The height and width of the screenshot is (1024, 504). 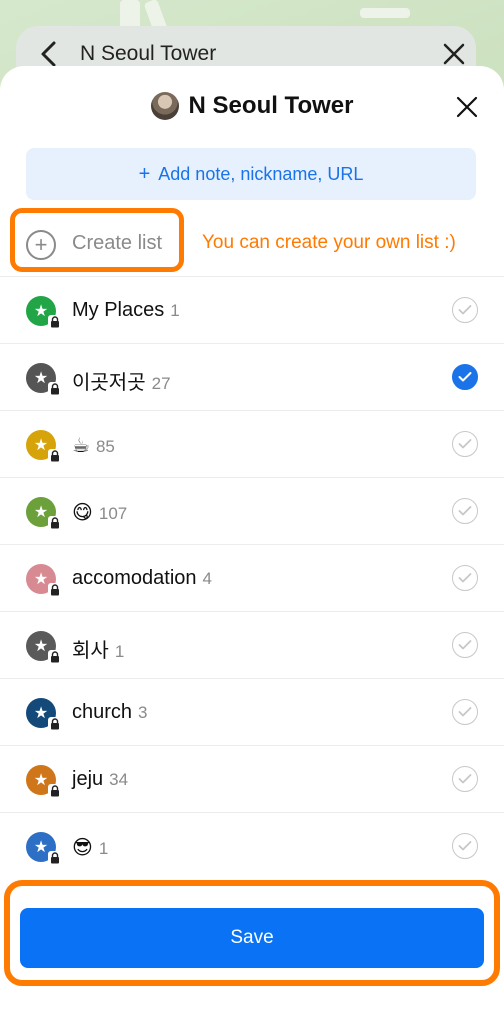 I want to click on title-wrap: N Seoul Tower, so click(x=252, y=106).